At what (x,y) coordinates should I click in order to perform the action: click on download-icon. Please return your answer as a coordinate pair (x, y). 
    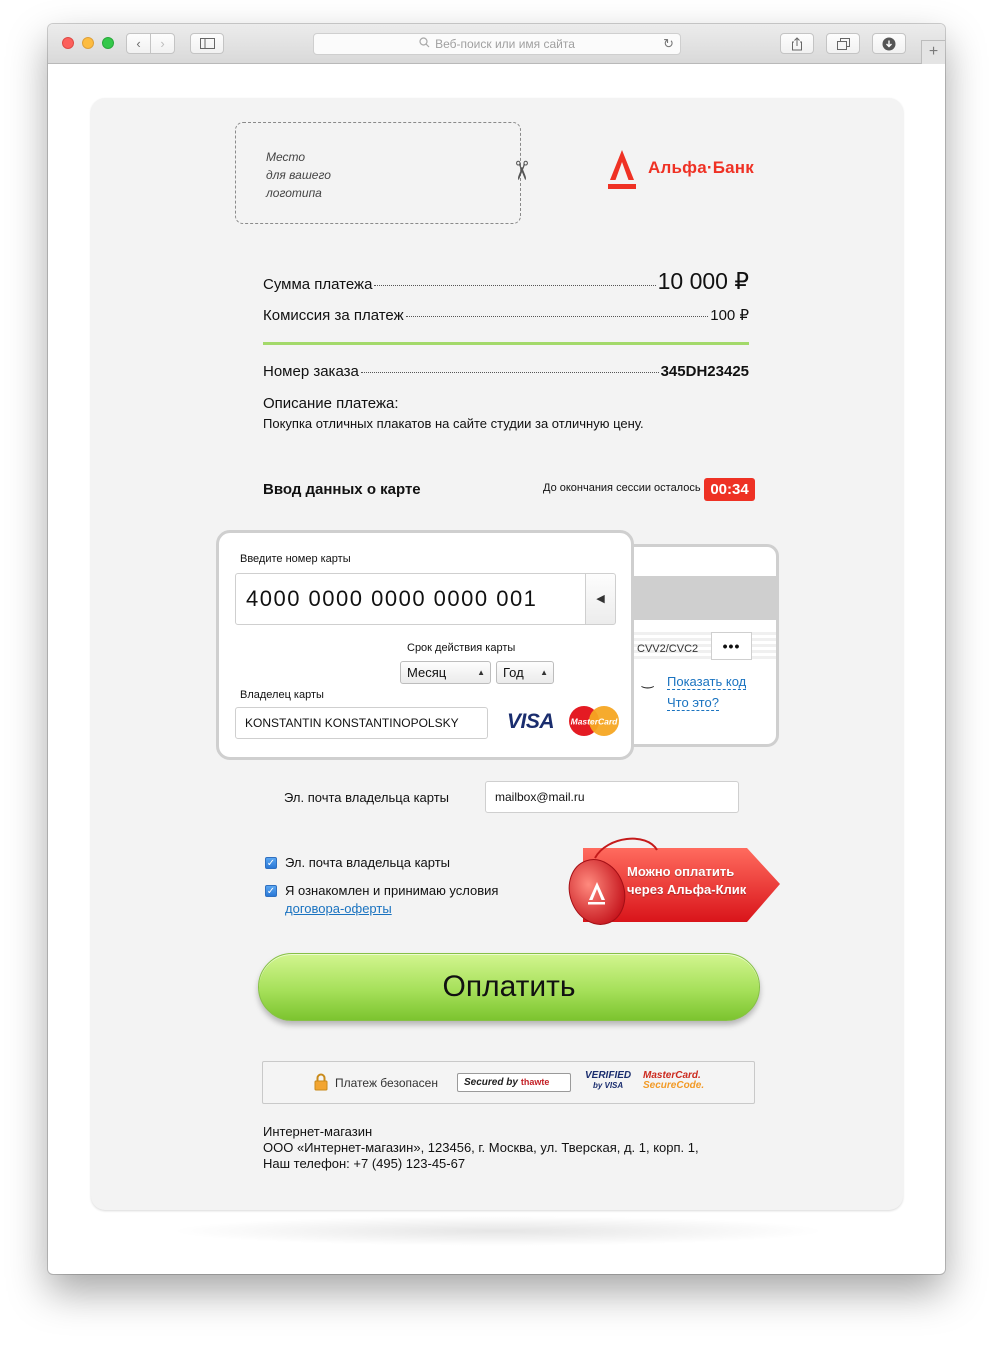
    Looking at the image, I should click on (889, 43).